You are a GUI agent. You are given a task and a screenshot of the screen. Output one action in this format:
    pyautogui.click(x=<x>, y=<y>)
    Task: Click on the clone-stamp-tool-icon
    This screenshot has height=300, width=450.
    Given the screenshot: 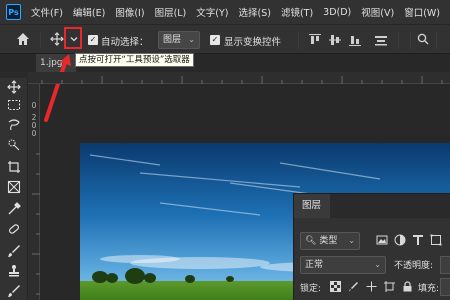 What is the action you would take?
    pyautogui.click(x=14, y=271)
    